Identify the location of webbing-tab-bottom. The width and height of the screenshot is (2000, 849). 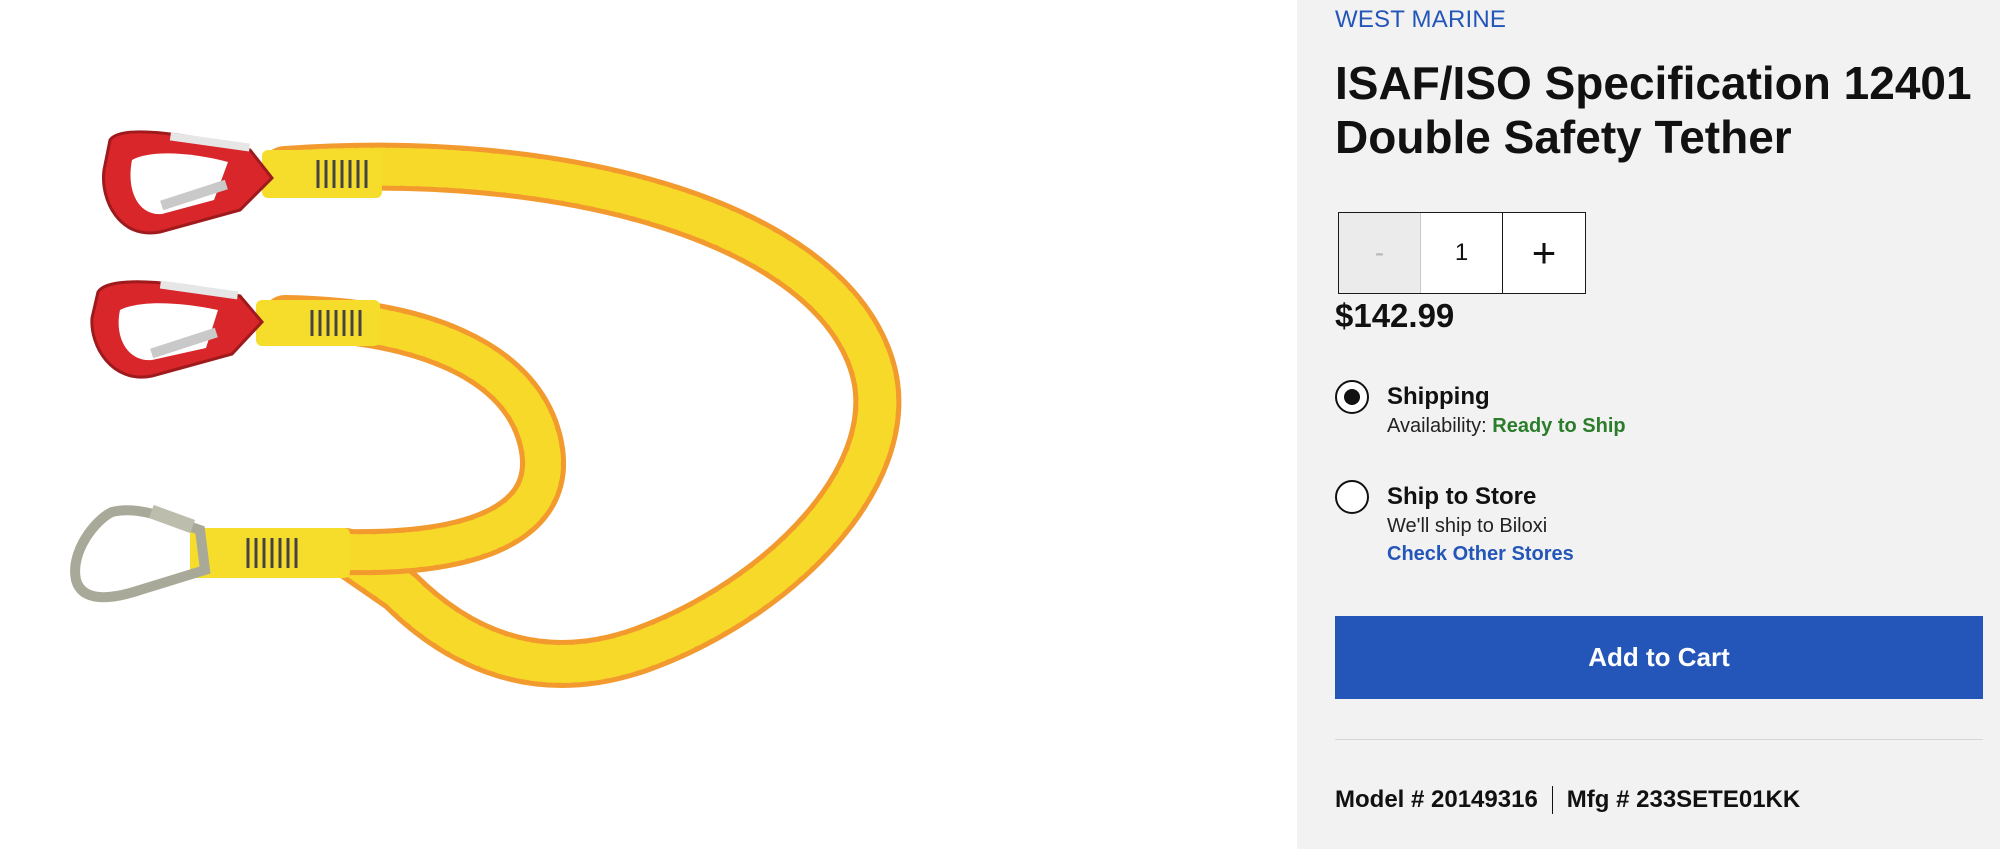
(270, 553).